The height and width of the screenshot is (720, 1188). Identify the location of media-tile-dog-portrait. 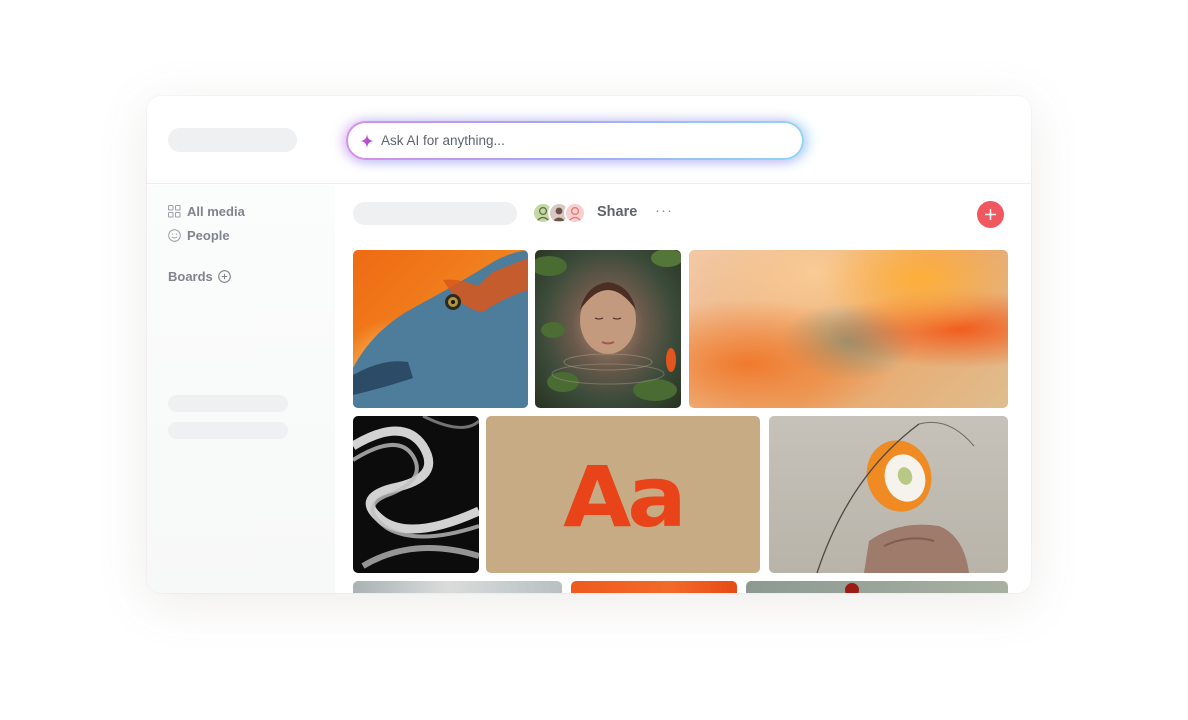
(440, 329).